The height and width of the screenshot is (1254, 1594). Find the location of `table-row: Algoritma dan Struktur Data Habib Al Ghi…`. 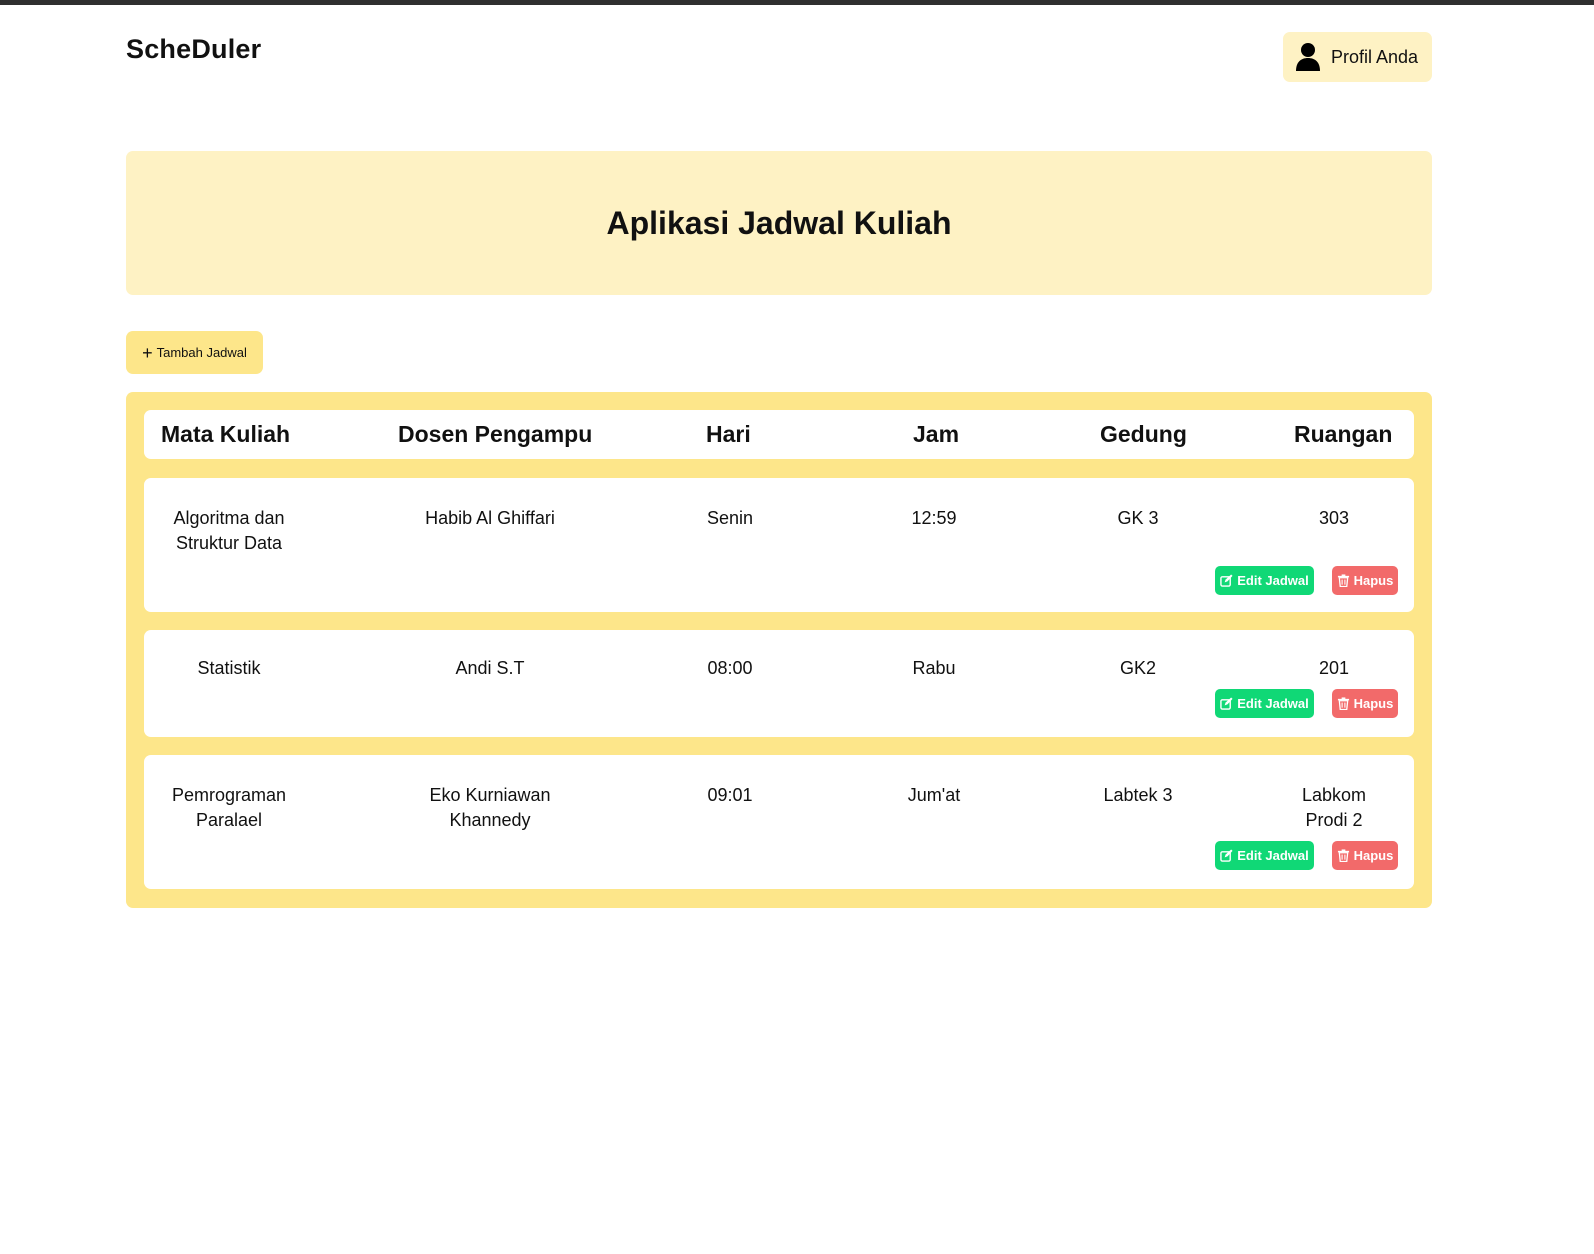

table-row: Algoritma dan Struktur Data Habib Al Ghi… is located at coordinates (779, 545).